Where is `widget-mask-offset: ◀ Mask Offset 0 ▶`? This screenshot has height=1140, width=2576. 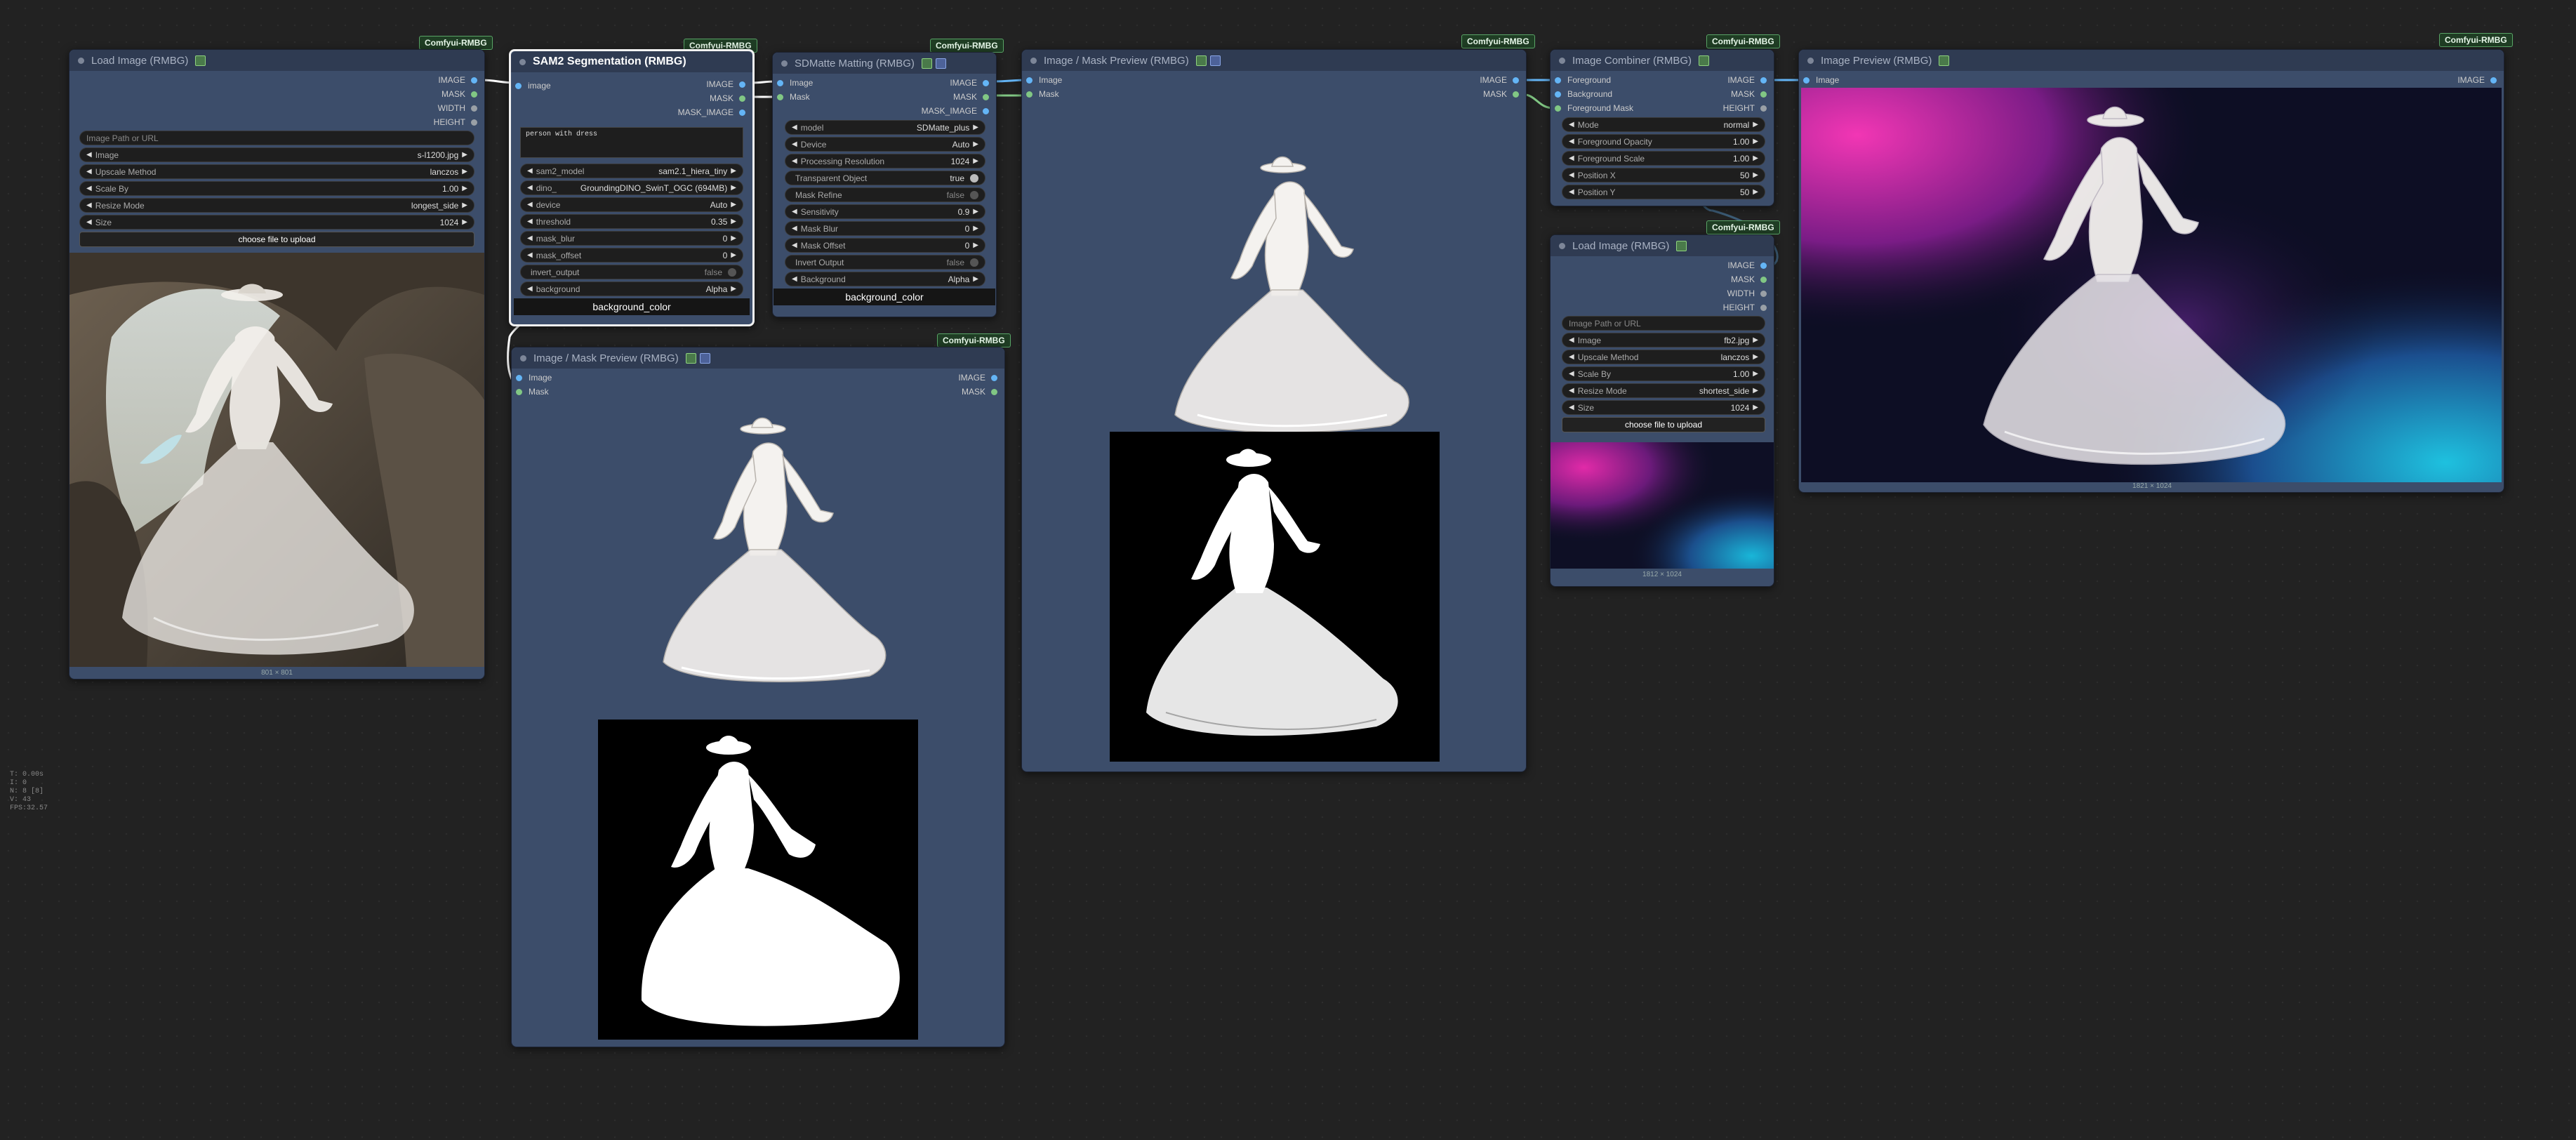
widget-mask-offset: ◀ Mask Offset 0 ▶ is located at coordinates (885, 245).